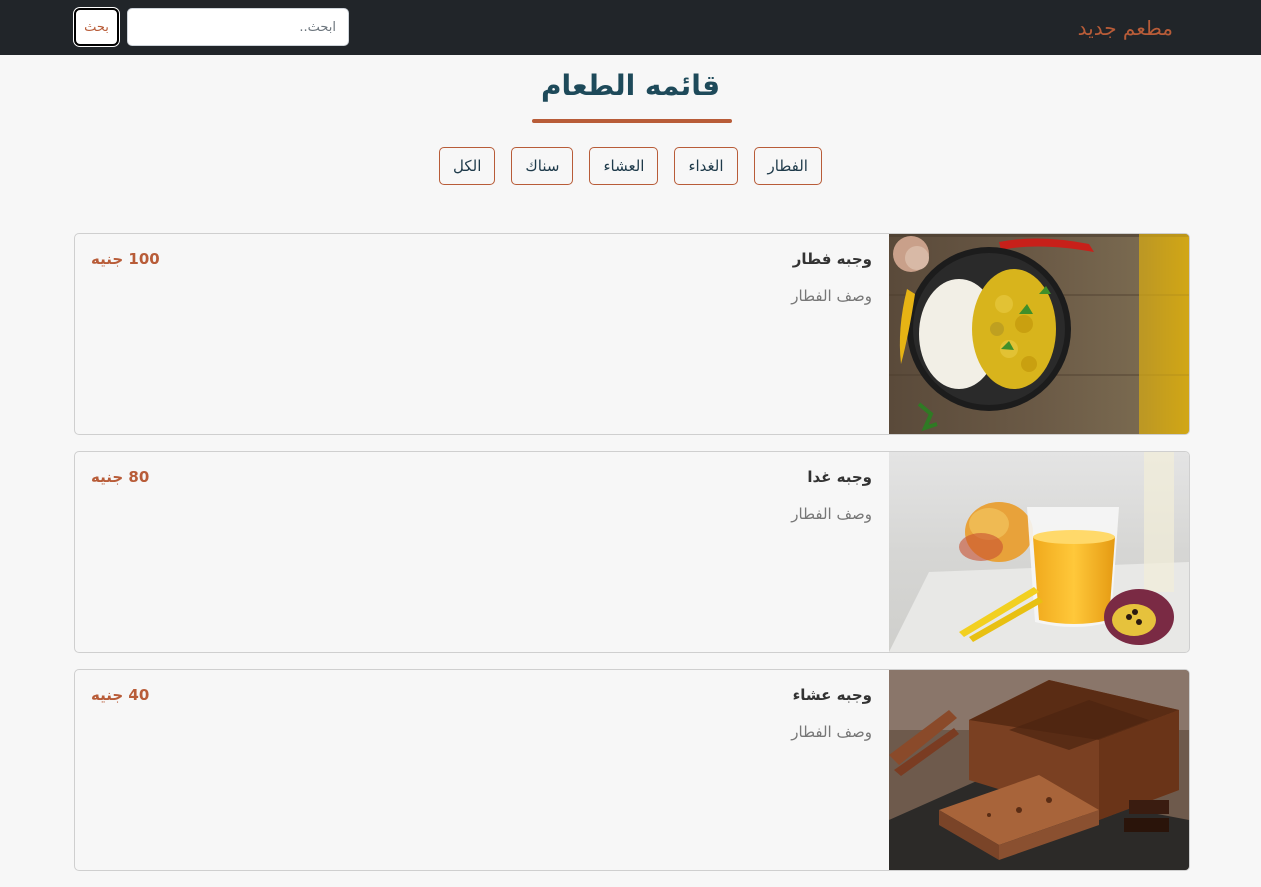 The width and height of the screenshot is (1261, 887). Describe the element at coordinates (96, 27) in the screenshot. I see `search-button: بحث` at that location.